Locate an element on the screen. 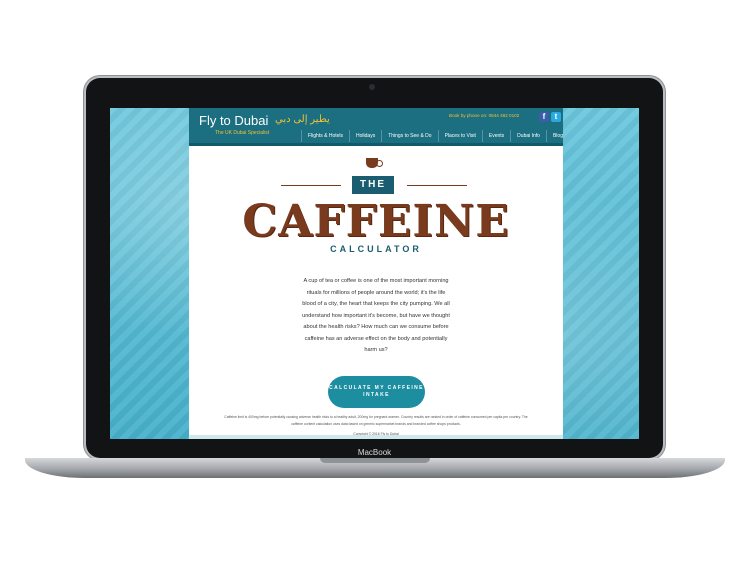  nav-places-to-visit: Places to Visit is located at coordinates (459, 136).